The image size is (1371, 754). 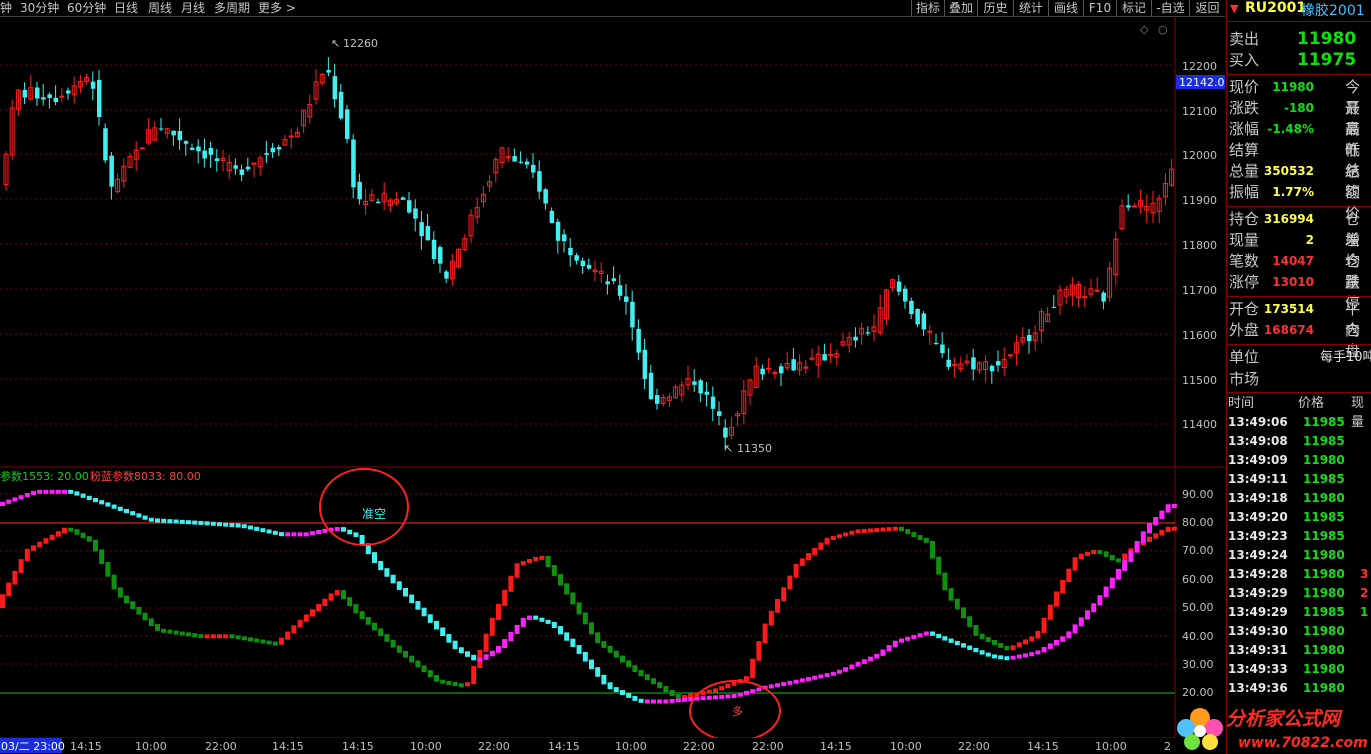 I want to click on ticks-header-price: 价格, so click(x=1311, y=403).